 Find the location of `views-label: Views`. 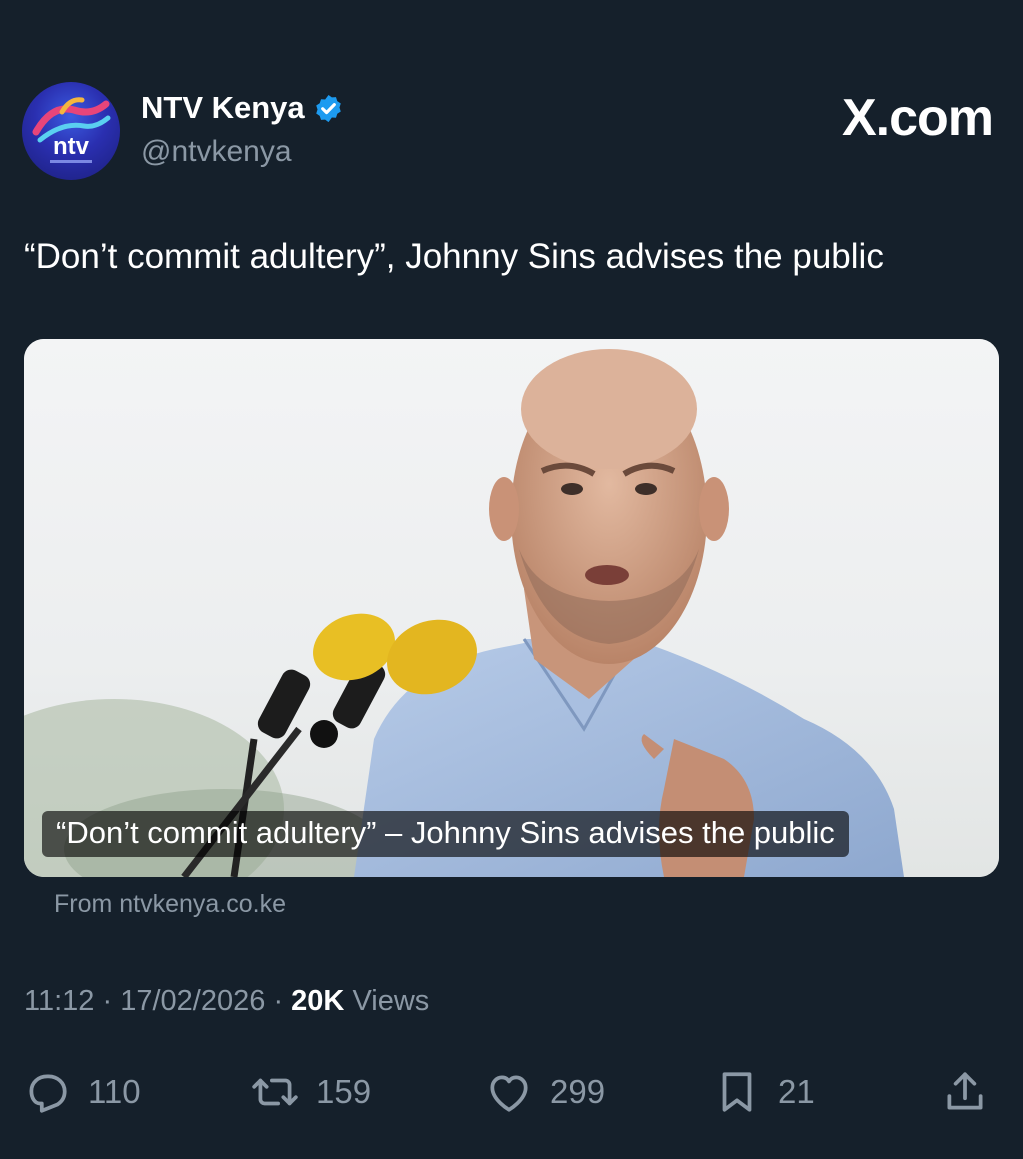

views-label: Views is located at coordinates (391, 1001).